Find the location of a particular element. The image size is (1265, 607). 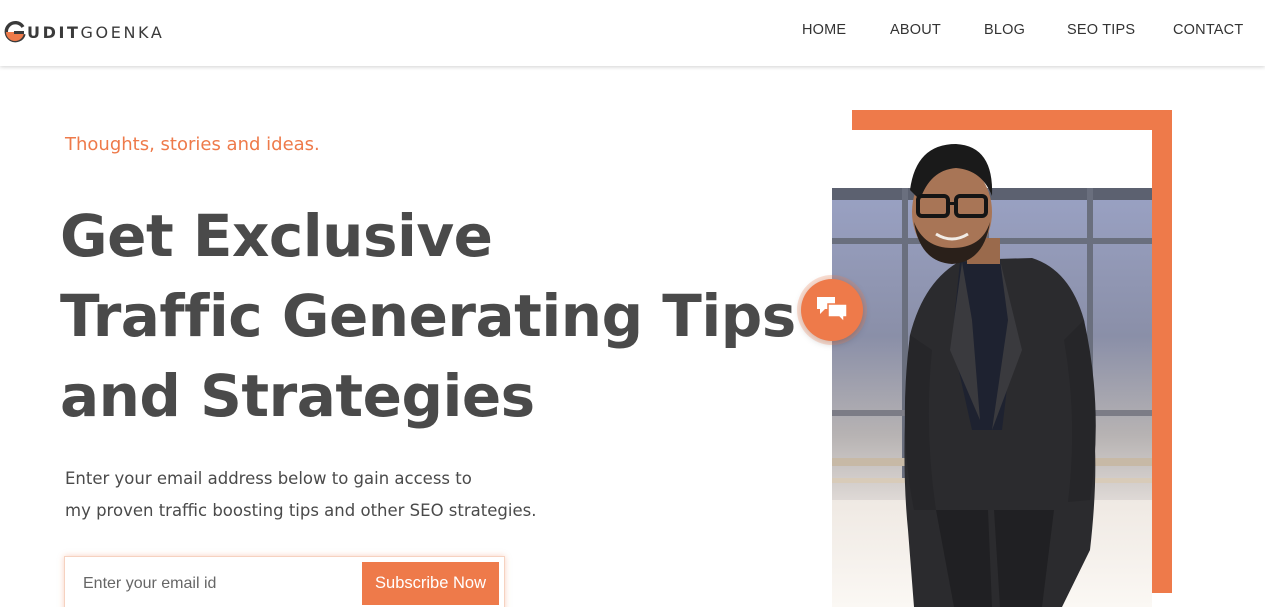

chat-button is located at coordinates (832, 310).